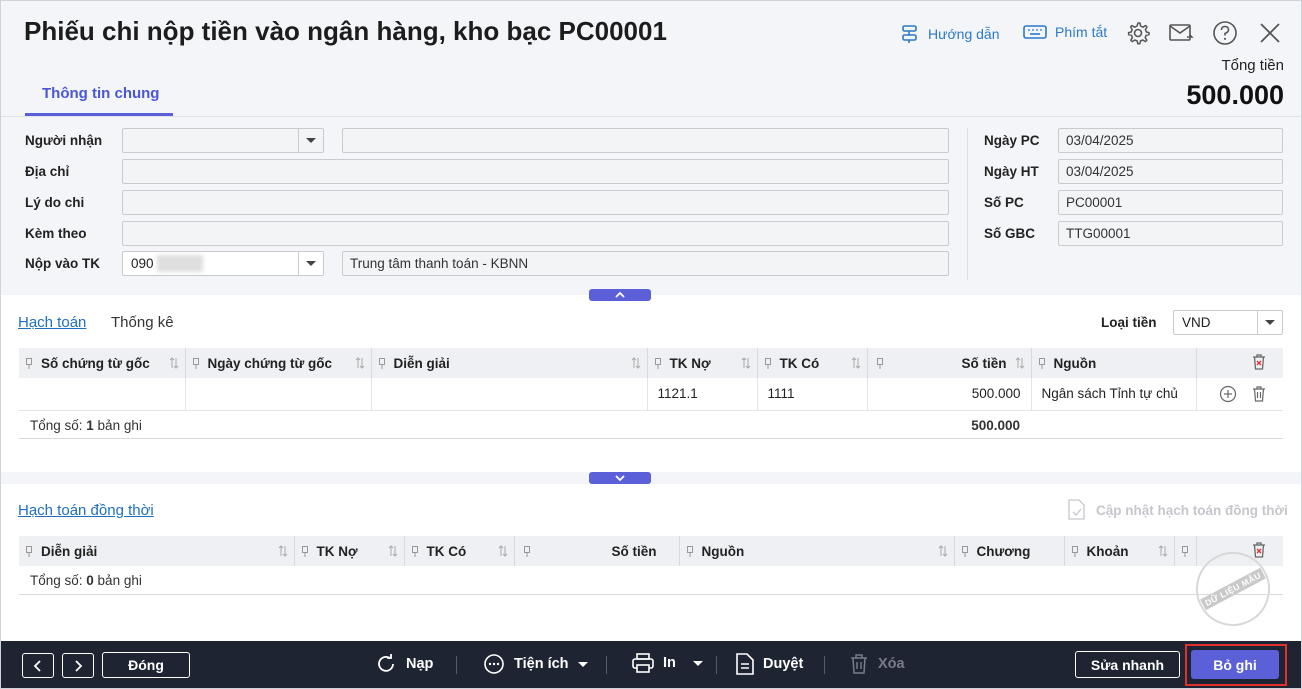 This screenshot has height=689, width=1302. I want to click on so-gbc-field: TTG00001, so click(1170, 233).